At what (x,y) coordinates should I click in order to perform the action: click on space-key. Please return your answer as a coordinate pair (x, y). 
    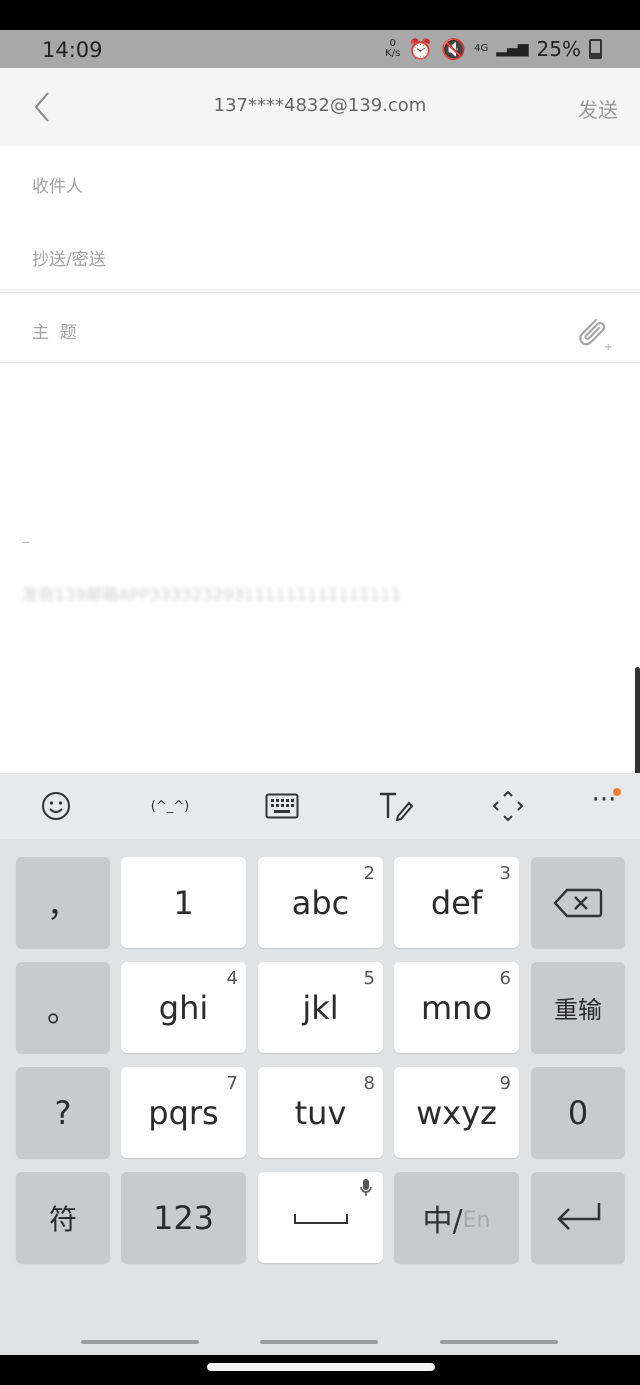
    Looking at the image, I should click on (320, 1217).